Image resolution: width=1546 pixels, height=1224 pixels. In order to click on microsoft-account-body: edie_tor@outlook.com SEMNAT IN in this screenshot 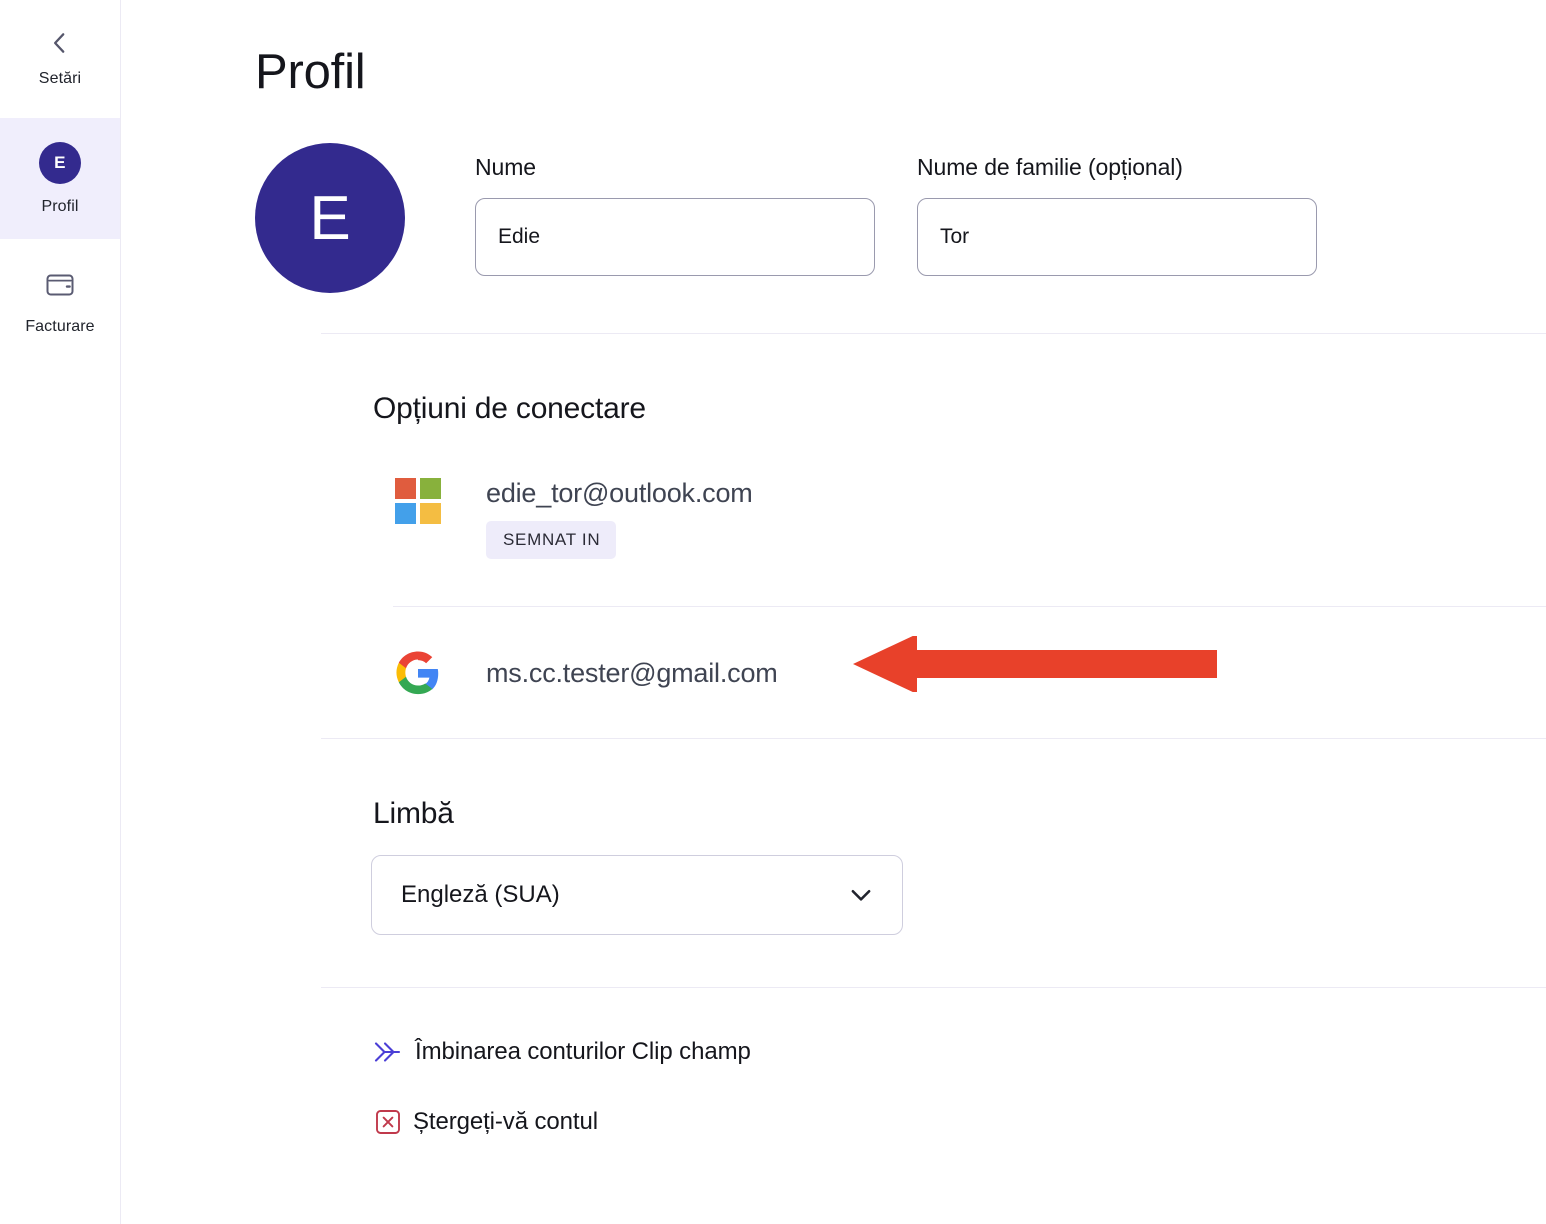, I will do `click(619, 518)`.